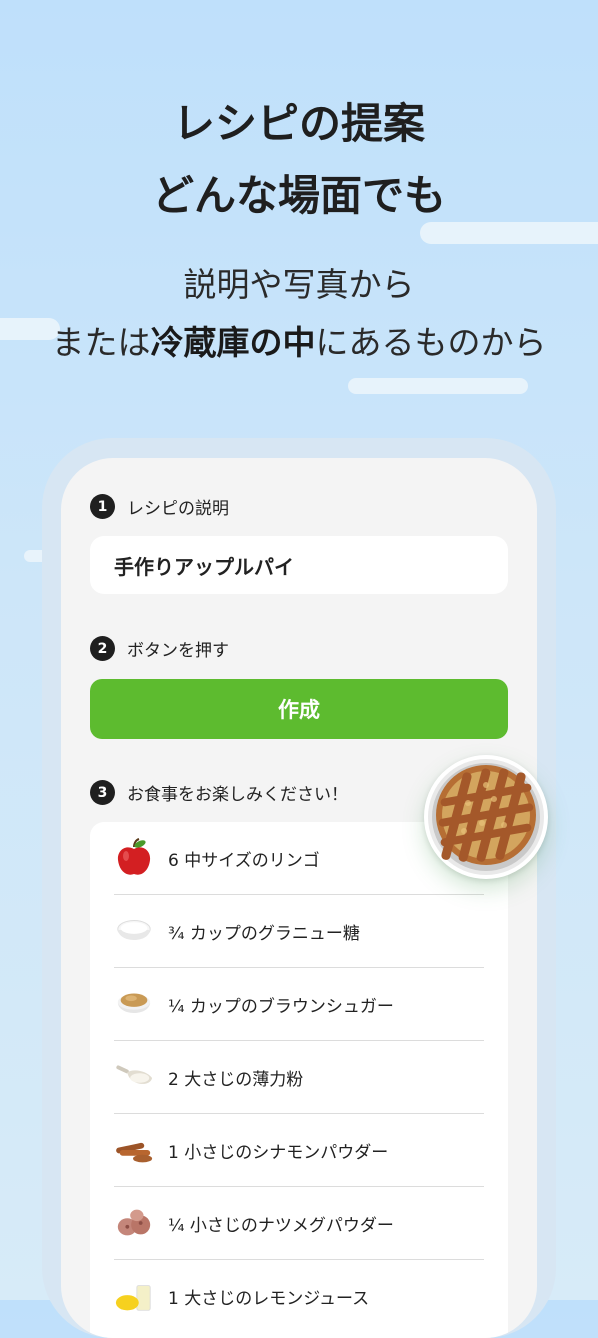 The height and width of the screenshot is (1338, 598). Describe the element at coordinates (102, 792) in the screenshot. I see `step-number: 3` at that location.